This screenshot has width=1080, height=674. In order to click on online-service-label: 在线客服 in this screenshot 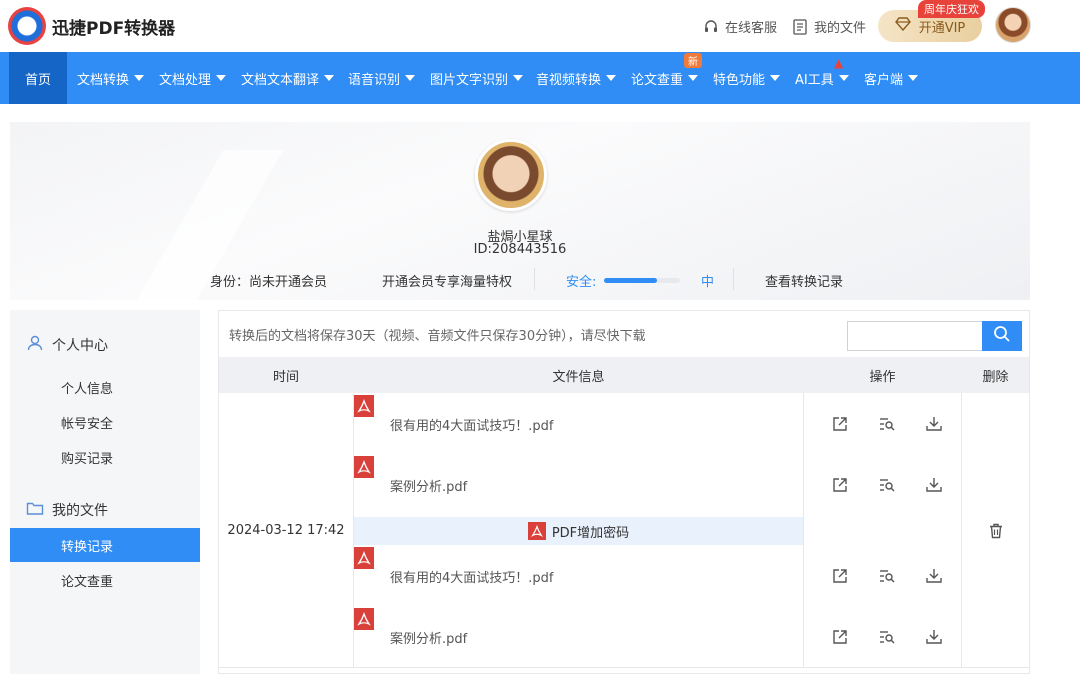, I will do `click(751, 28)`.